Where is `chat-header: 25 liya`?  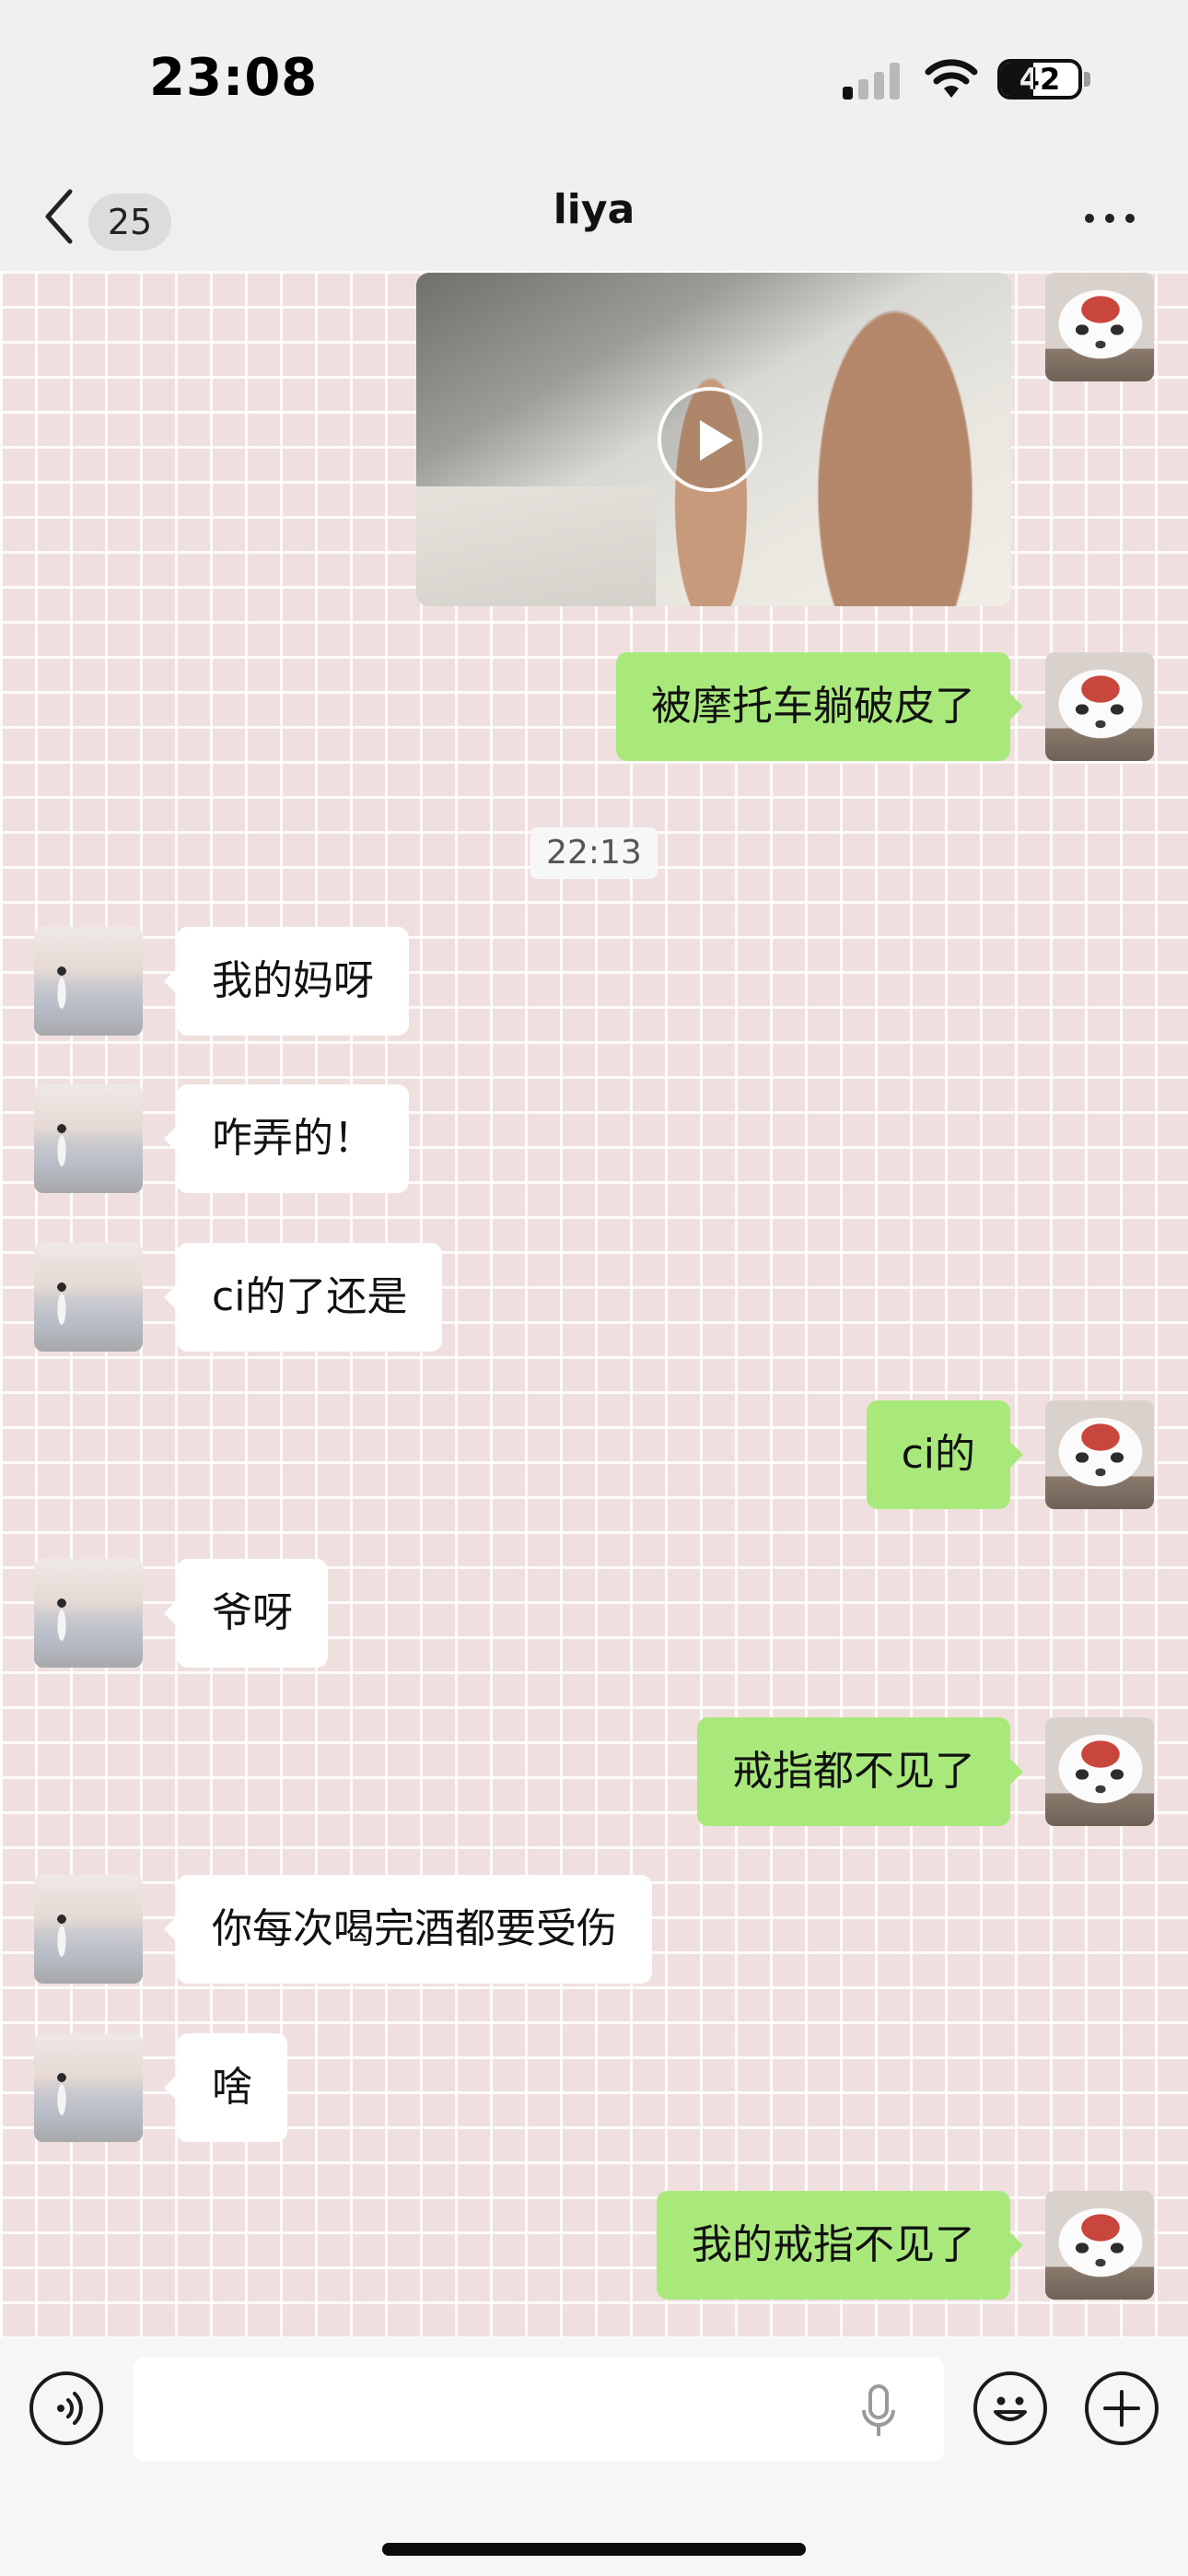 chat-header: 25 liya is located at coordinates (594, 218).